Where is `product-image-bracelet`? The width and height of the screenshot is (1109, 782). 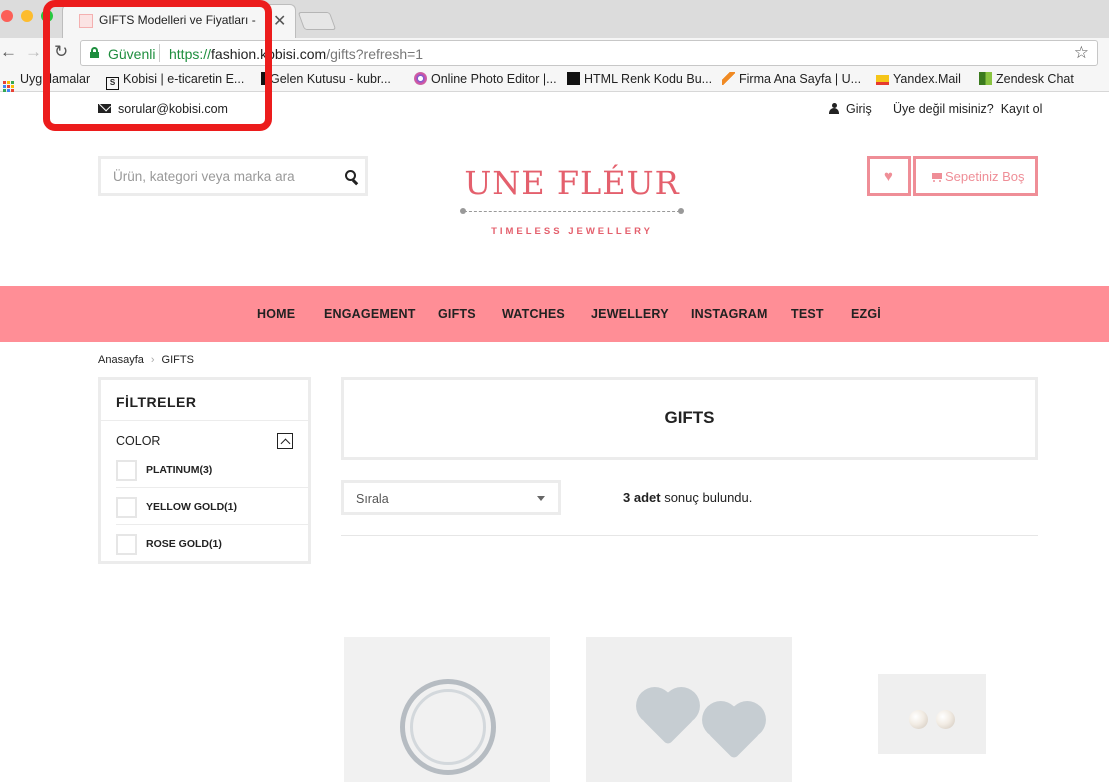
product-image-bracelet is located at coordinates (447, 709).